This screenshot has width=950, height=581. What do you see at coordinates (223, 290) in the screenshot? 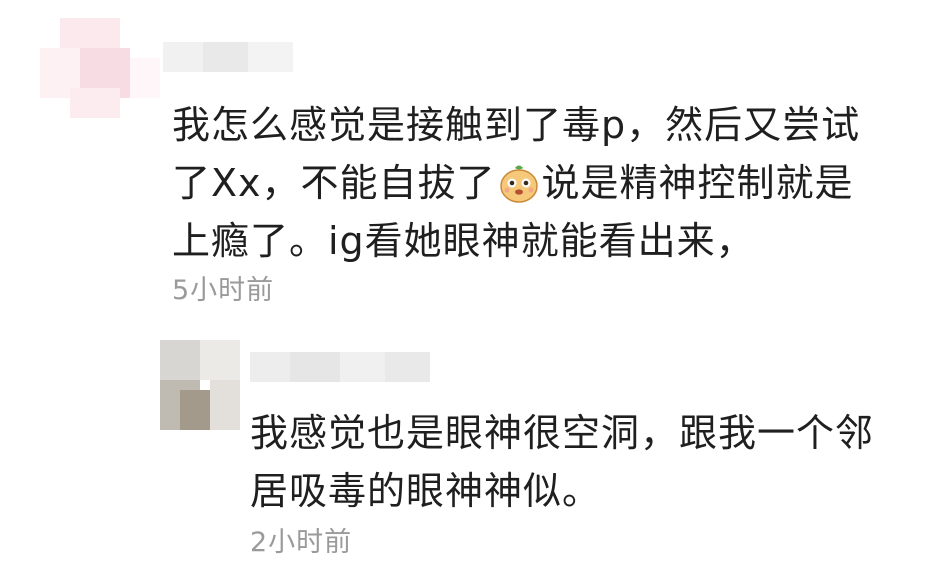
I see `comment-timestamp: 5小时前` at bounding box center [223, 290].